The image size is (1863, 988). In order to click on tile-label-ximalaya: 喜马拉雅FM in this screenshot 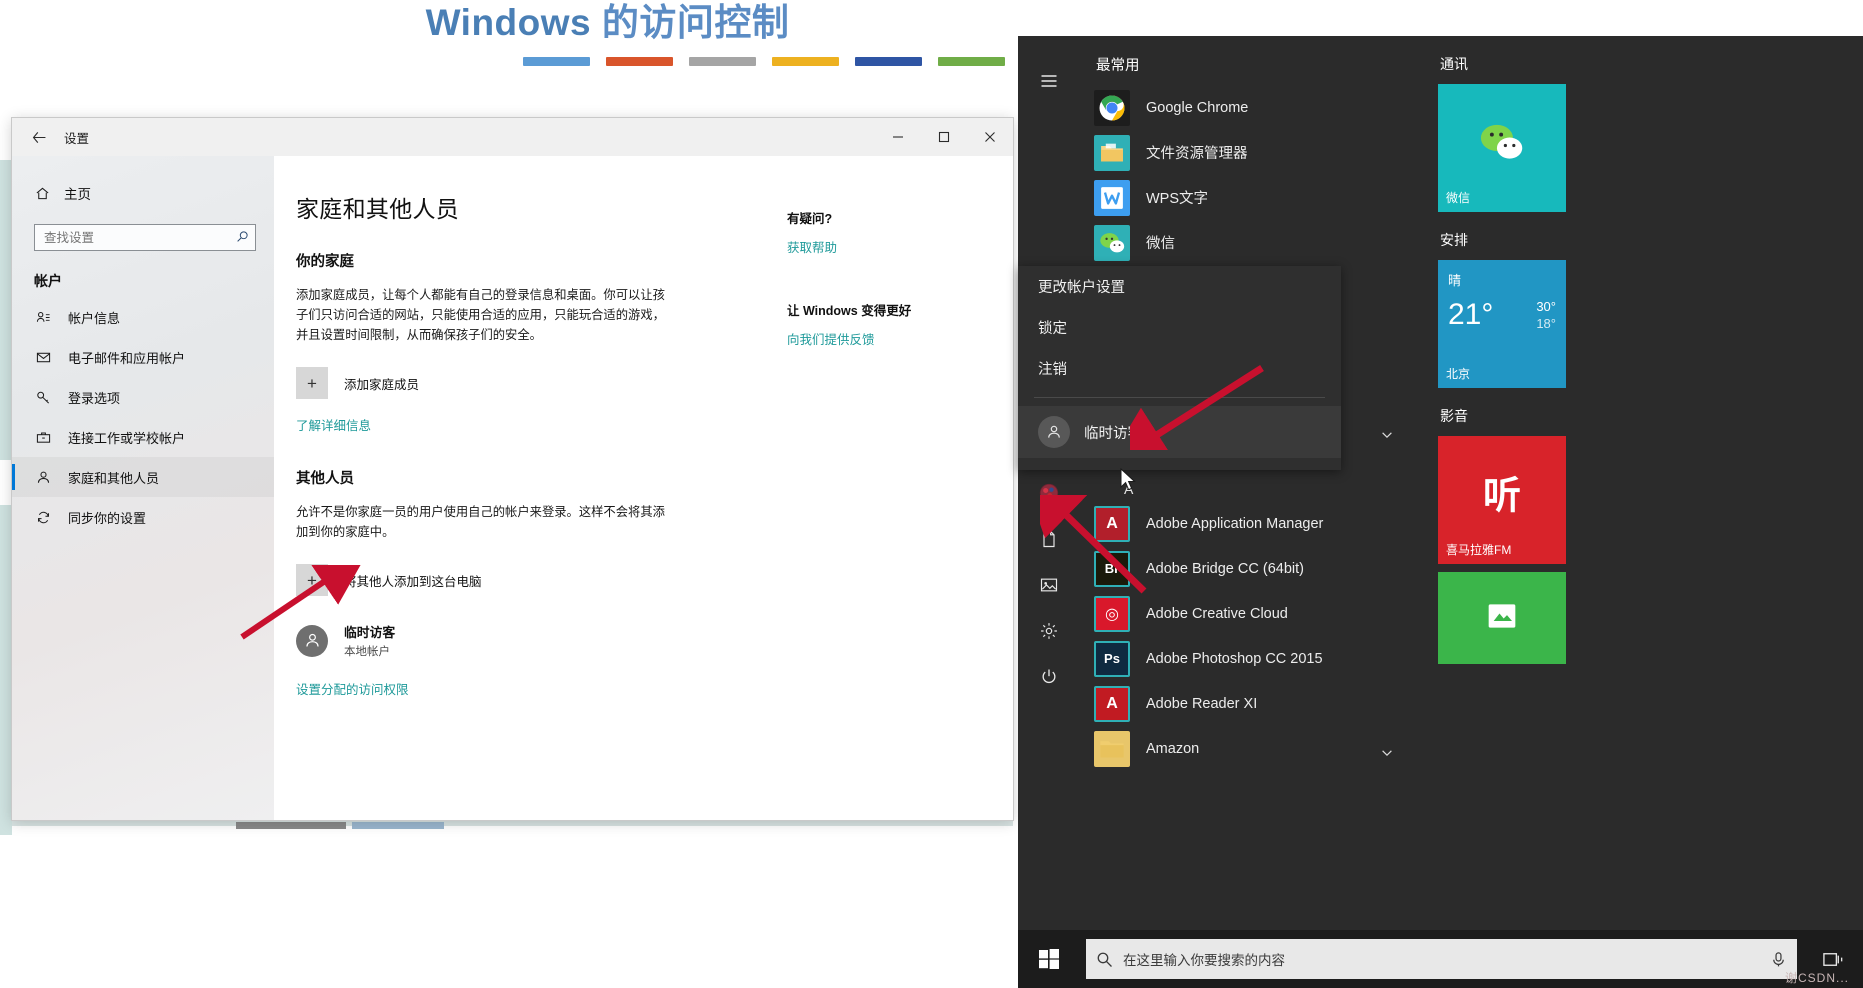, I will do `click(1479, 550)`.